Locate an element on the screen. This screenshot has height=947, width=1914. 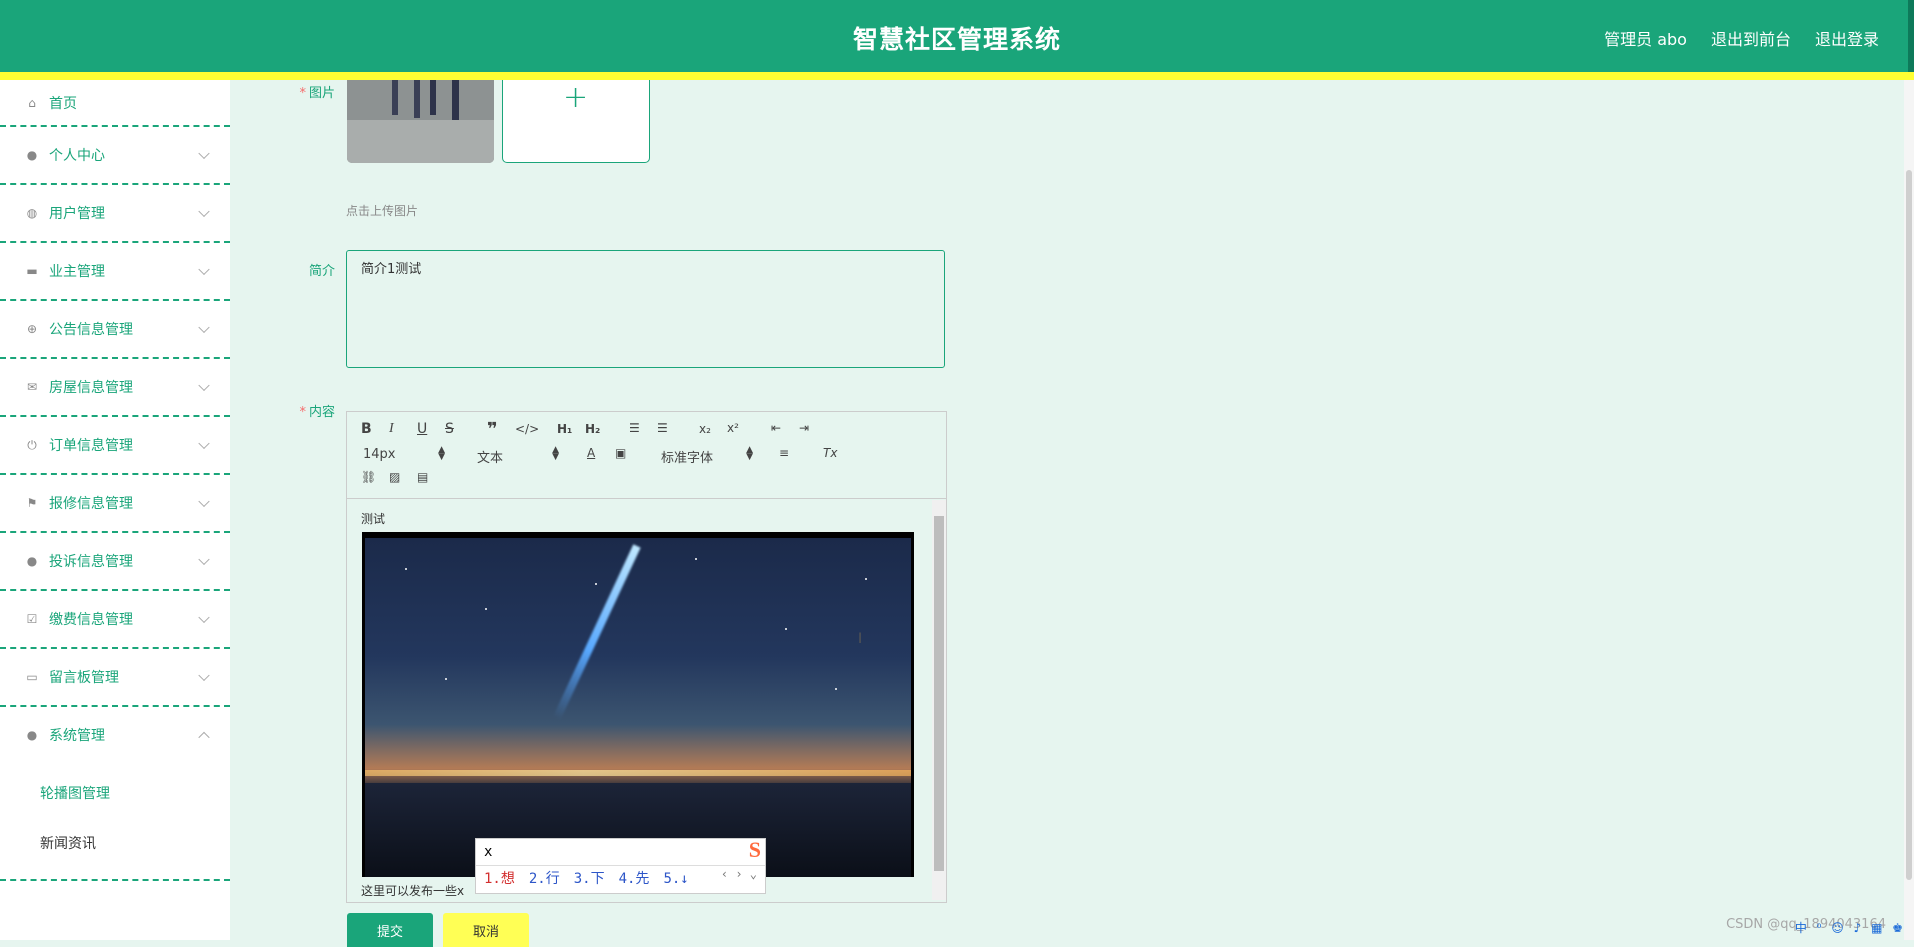
italic-button: I is located at coordinates (391, 429).